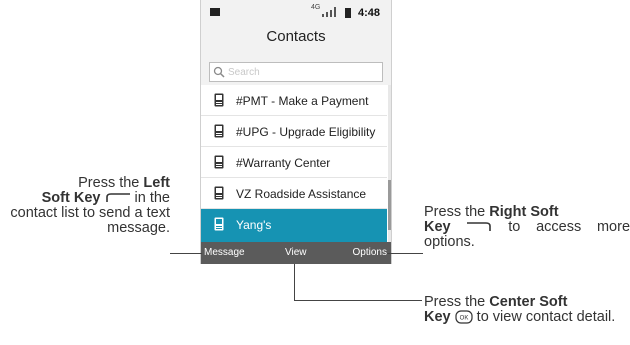  Describe the element at coordinates (296, 36) in the screenshot. I see `page-title: Contacts` at that location.